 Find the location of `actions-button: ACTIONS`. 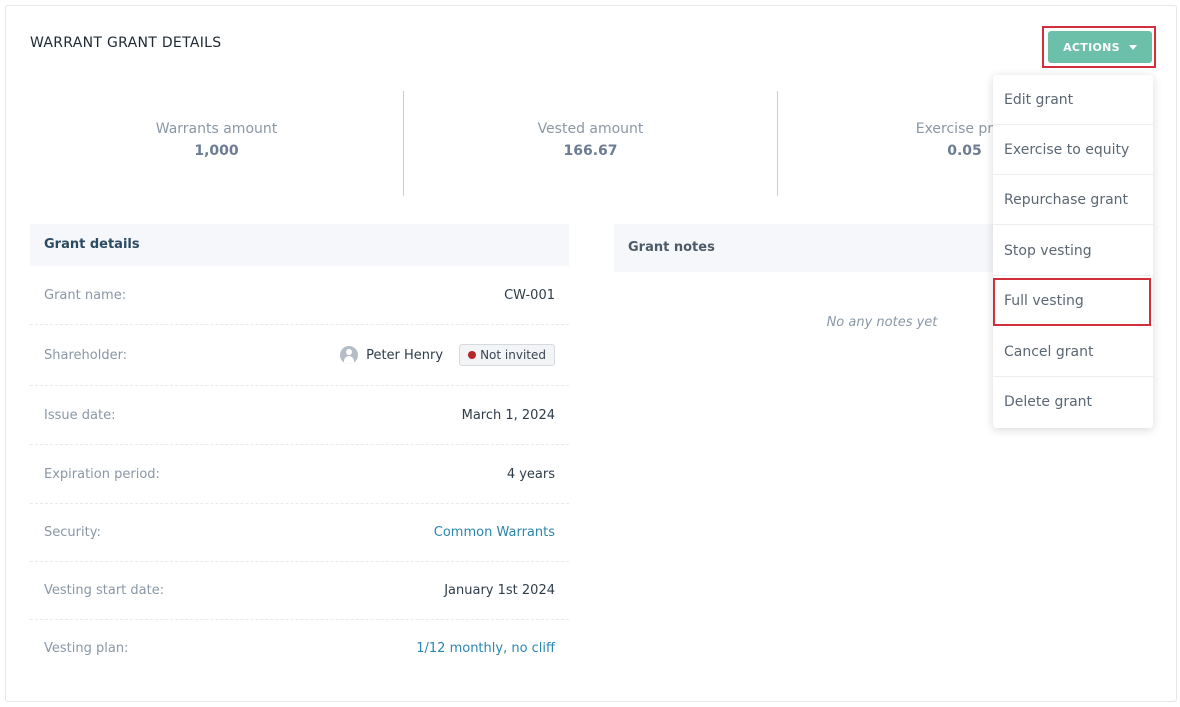

actions-button: ACTIONS is located at coordinates (1100, 47).